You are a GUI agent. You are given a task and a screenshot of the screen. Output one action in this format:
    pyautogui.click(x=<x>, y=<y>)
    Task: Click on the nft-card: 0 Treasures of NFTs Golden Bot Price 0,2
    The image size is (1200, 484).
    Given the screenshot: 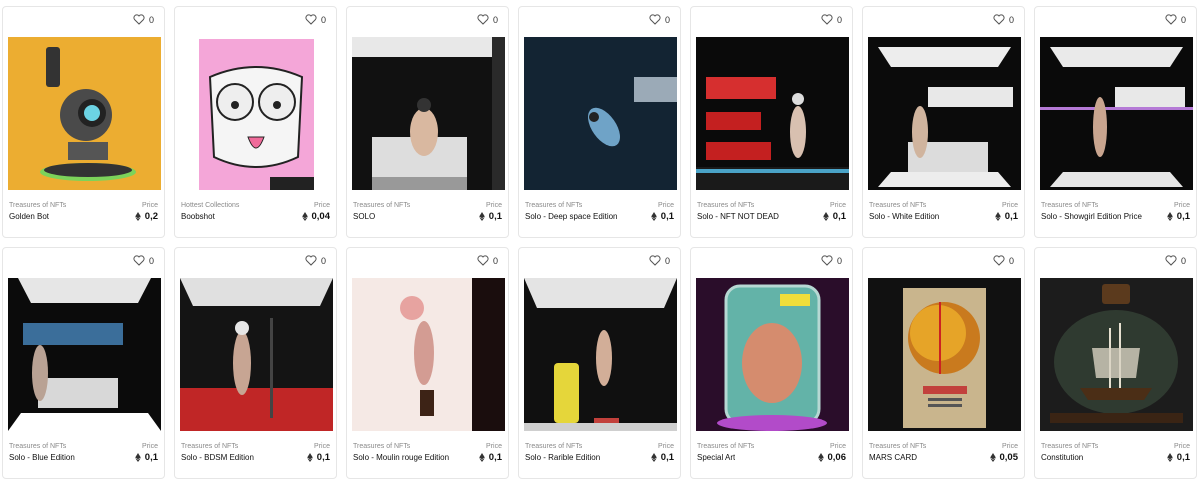 What is the action you would take?
    pyautogui.click(x=83, y=122)
    